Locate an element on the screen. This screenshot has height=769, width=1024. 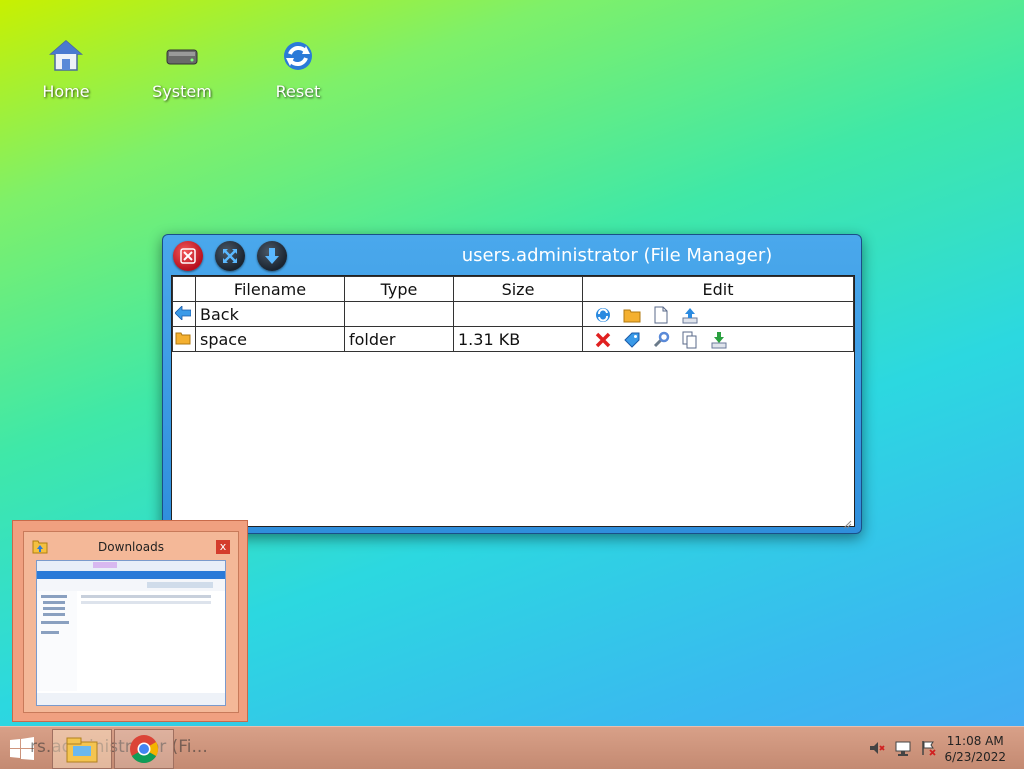
expand-icon is located at coordinates (230, 256).